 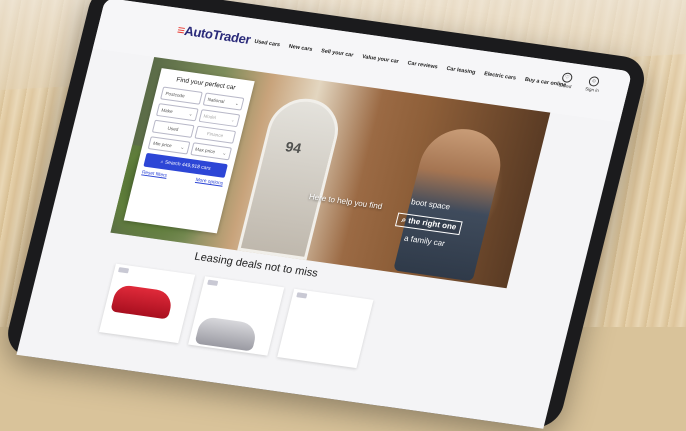 I want to click on saved-button: ♡ Saved, so click(x=566, y=80).